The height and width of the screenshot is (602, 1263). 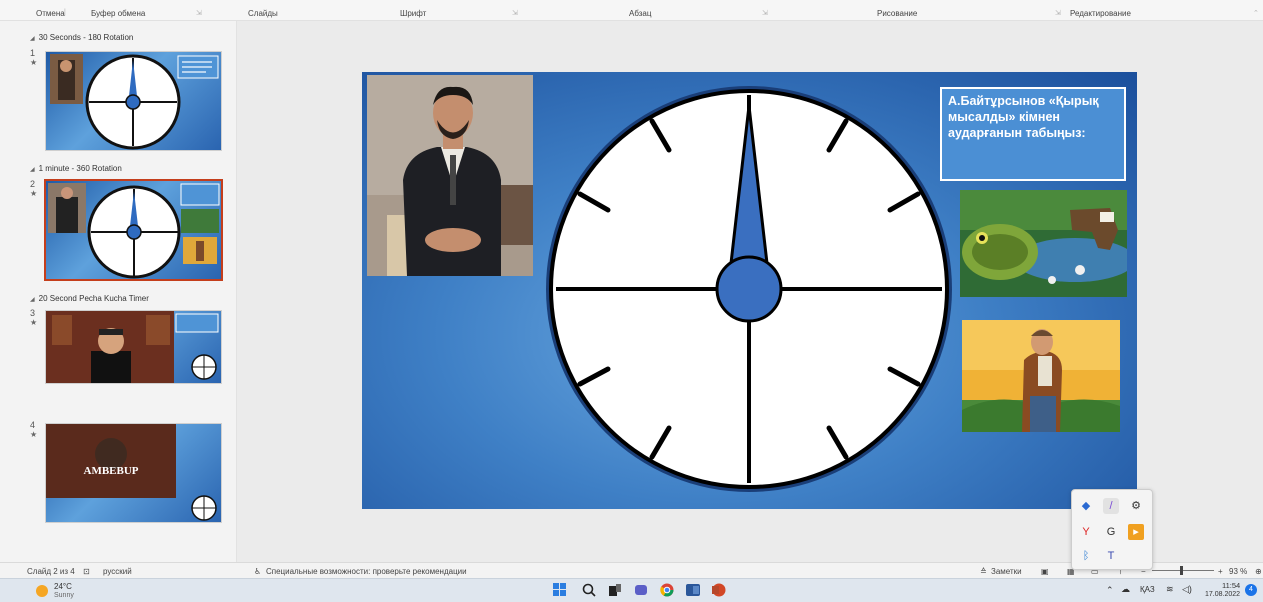 I want to click on network-share-icon: ⚙, so click(x=1136, y=506).